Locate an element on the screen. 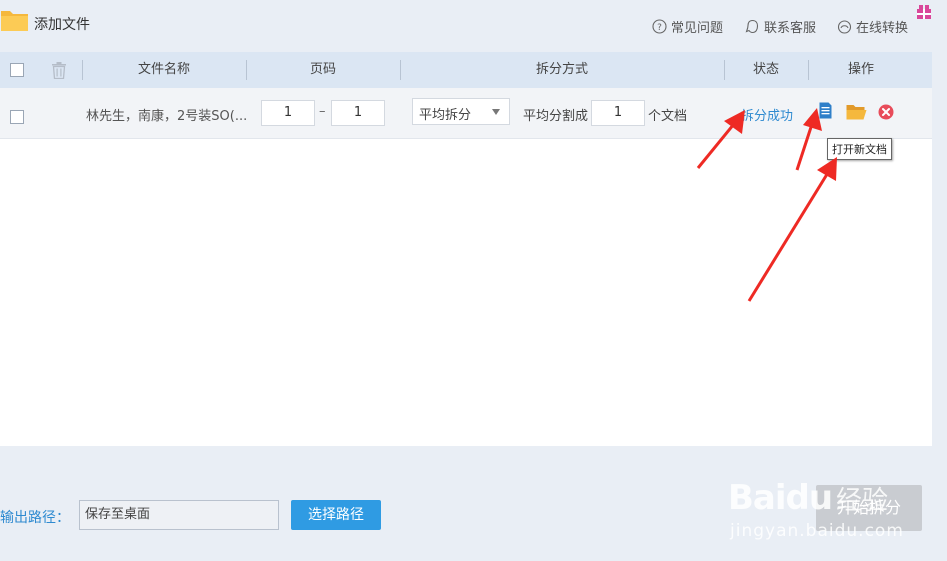 The image size is (947, 561). header-split-method: 拆分方式 is located at coordinates (561, 69).